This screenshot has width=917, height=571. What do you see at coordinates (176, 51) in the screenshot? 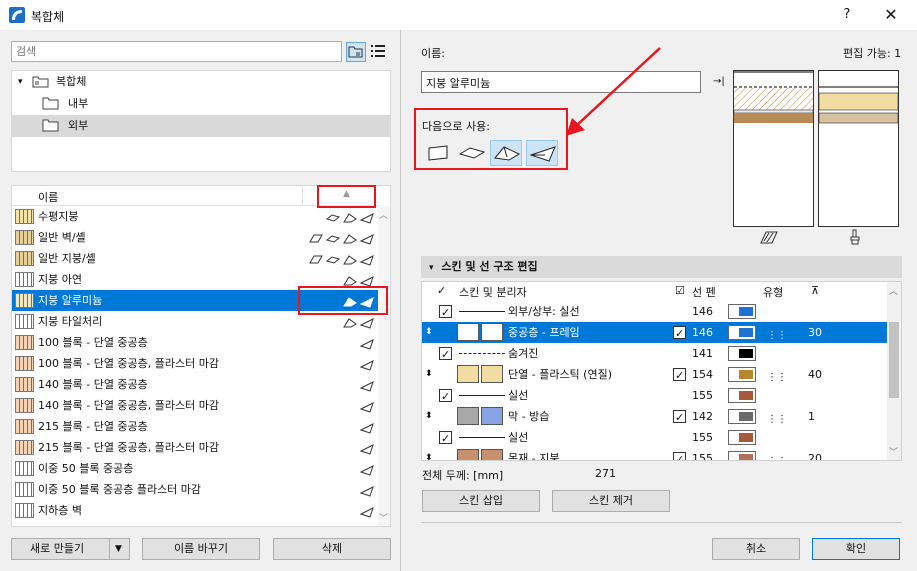
I see `search-input` at bounding box center [176, 51].